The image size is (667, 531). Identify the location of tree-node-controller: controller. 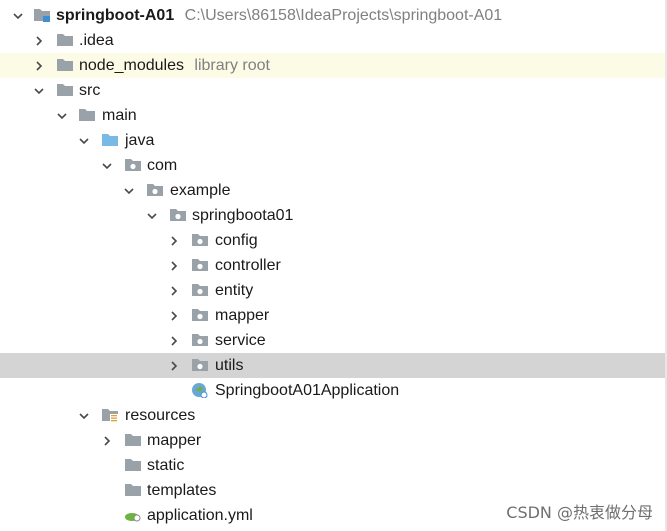
(333, 265).